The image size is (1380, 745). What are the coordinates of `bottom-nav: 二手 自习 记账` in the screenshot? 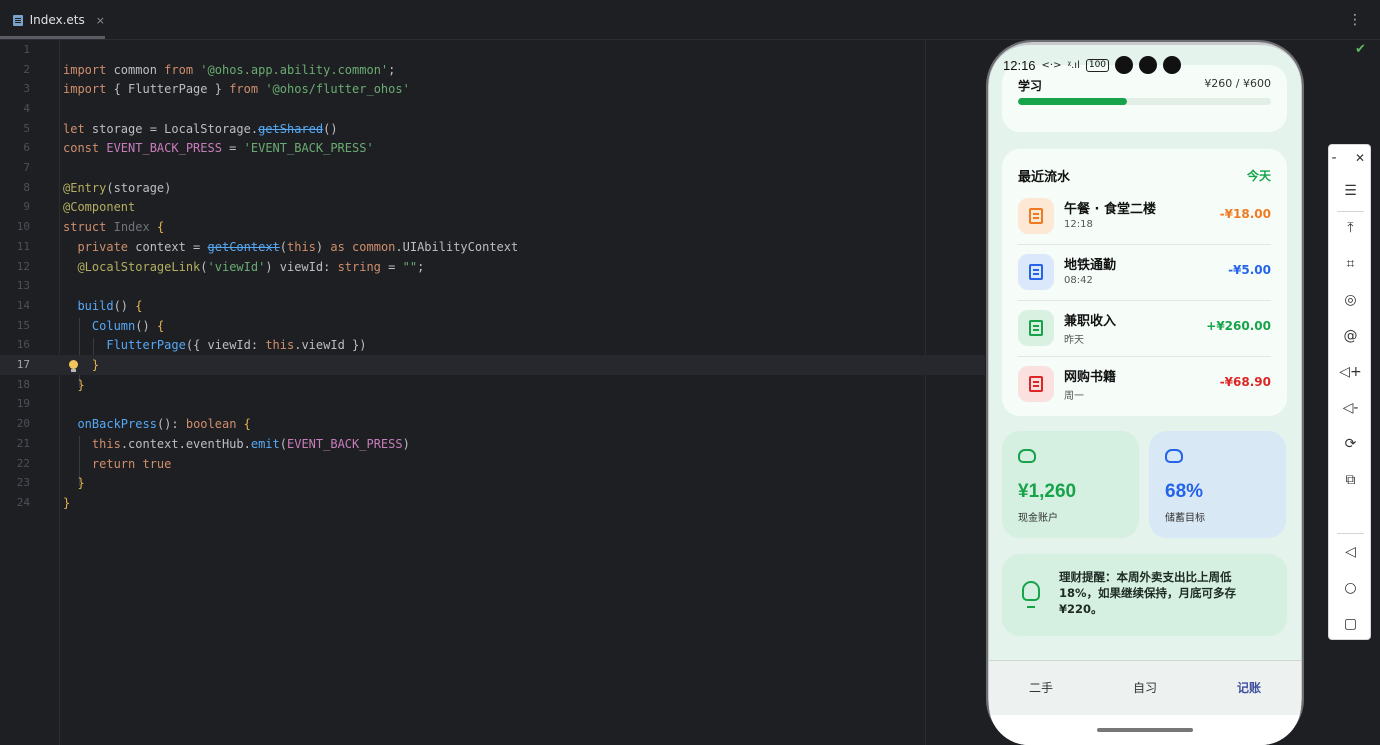 It's located at (1145, 687).